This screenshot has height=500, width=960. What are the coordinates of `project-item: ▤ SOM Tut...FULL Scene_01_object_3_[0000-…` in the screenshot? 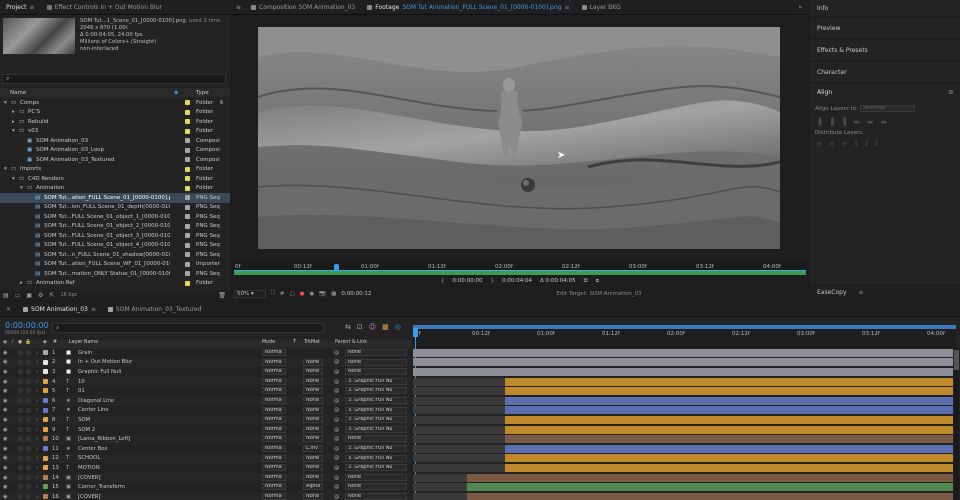 It's located at (115, 236).